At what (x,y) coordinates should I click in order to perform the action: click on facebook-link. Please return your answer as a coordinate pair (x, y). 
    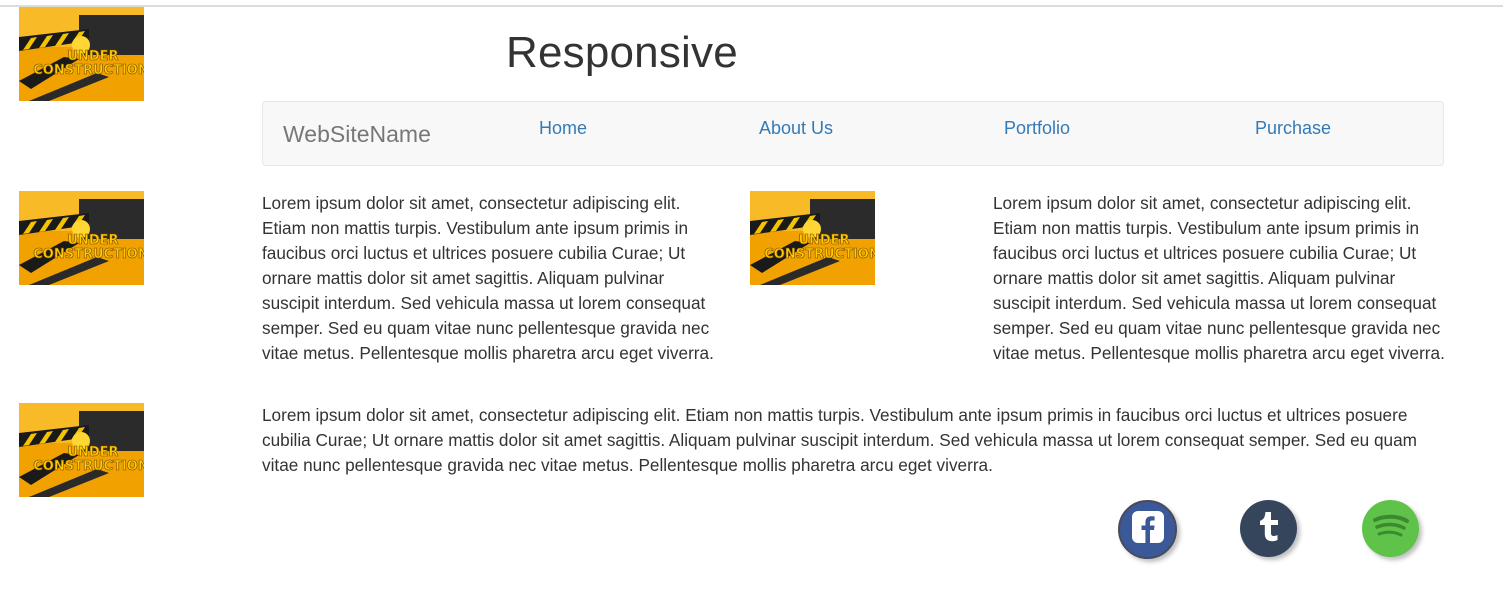
    Looking at the image, I should click on (1147, 529).